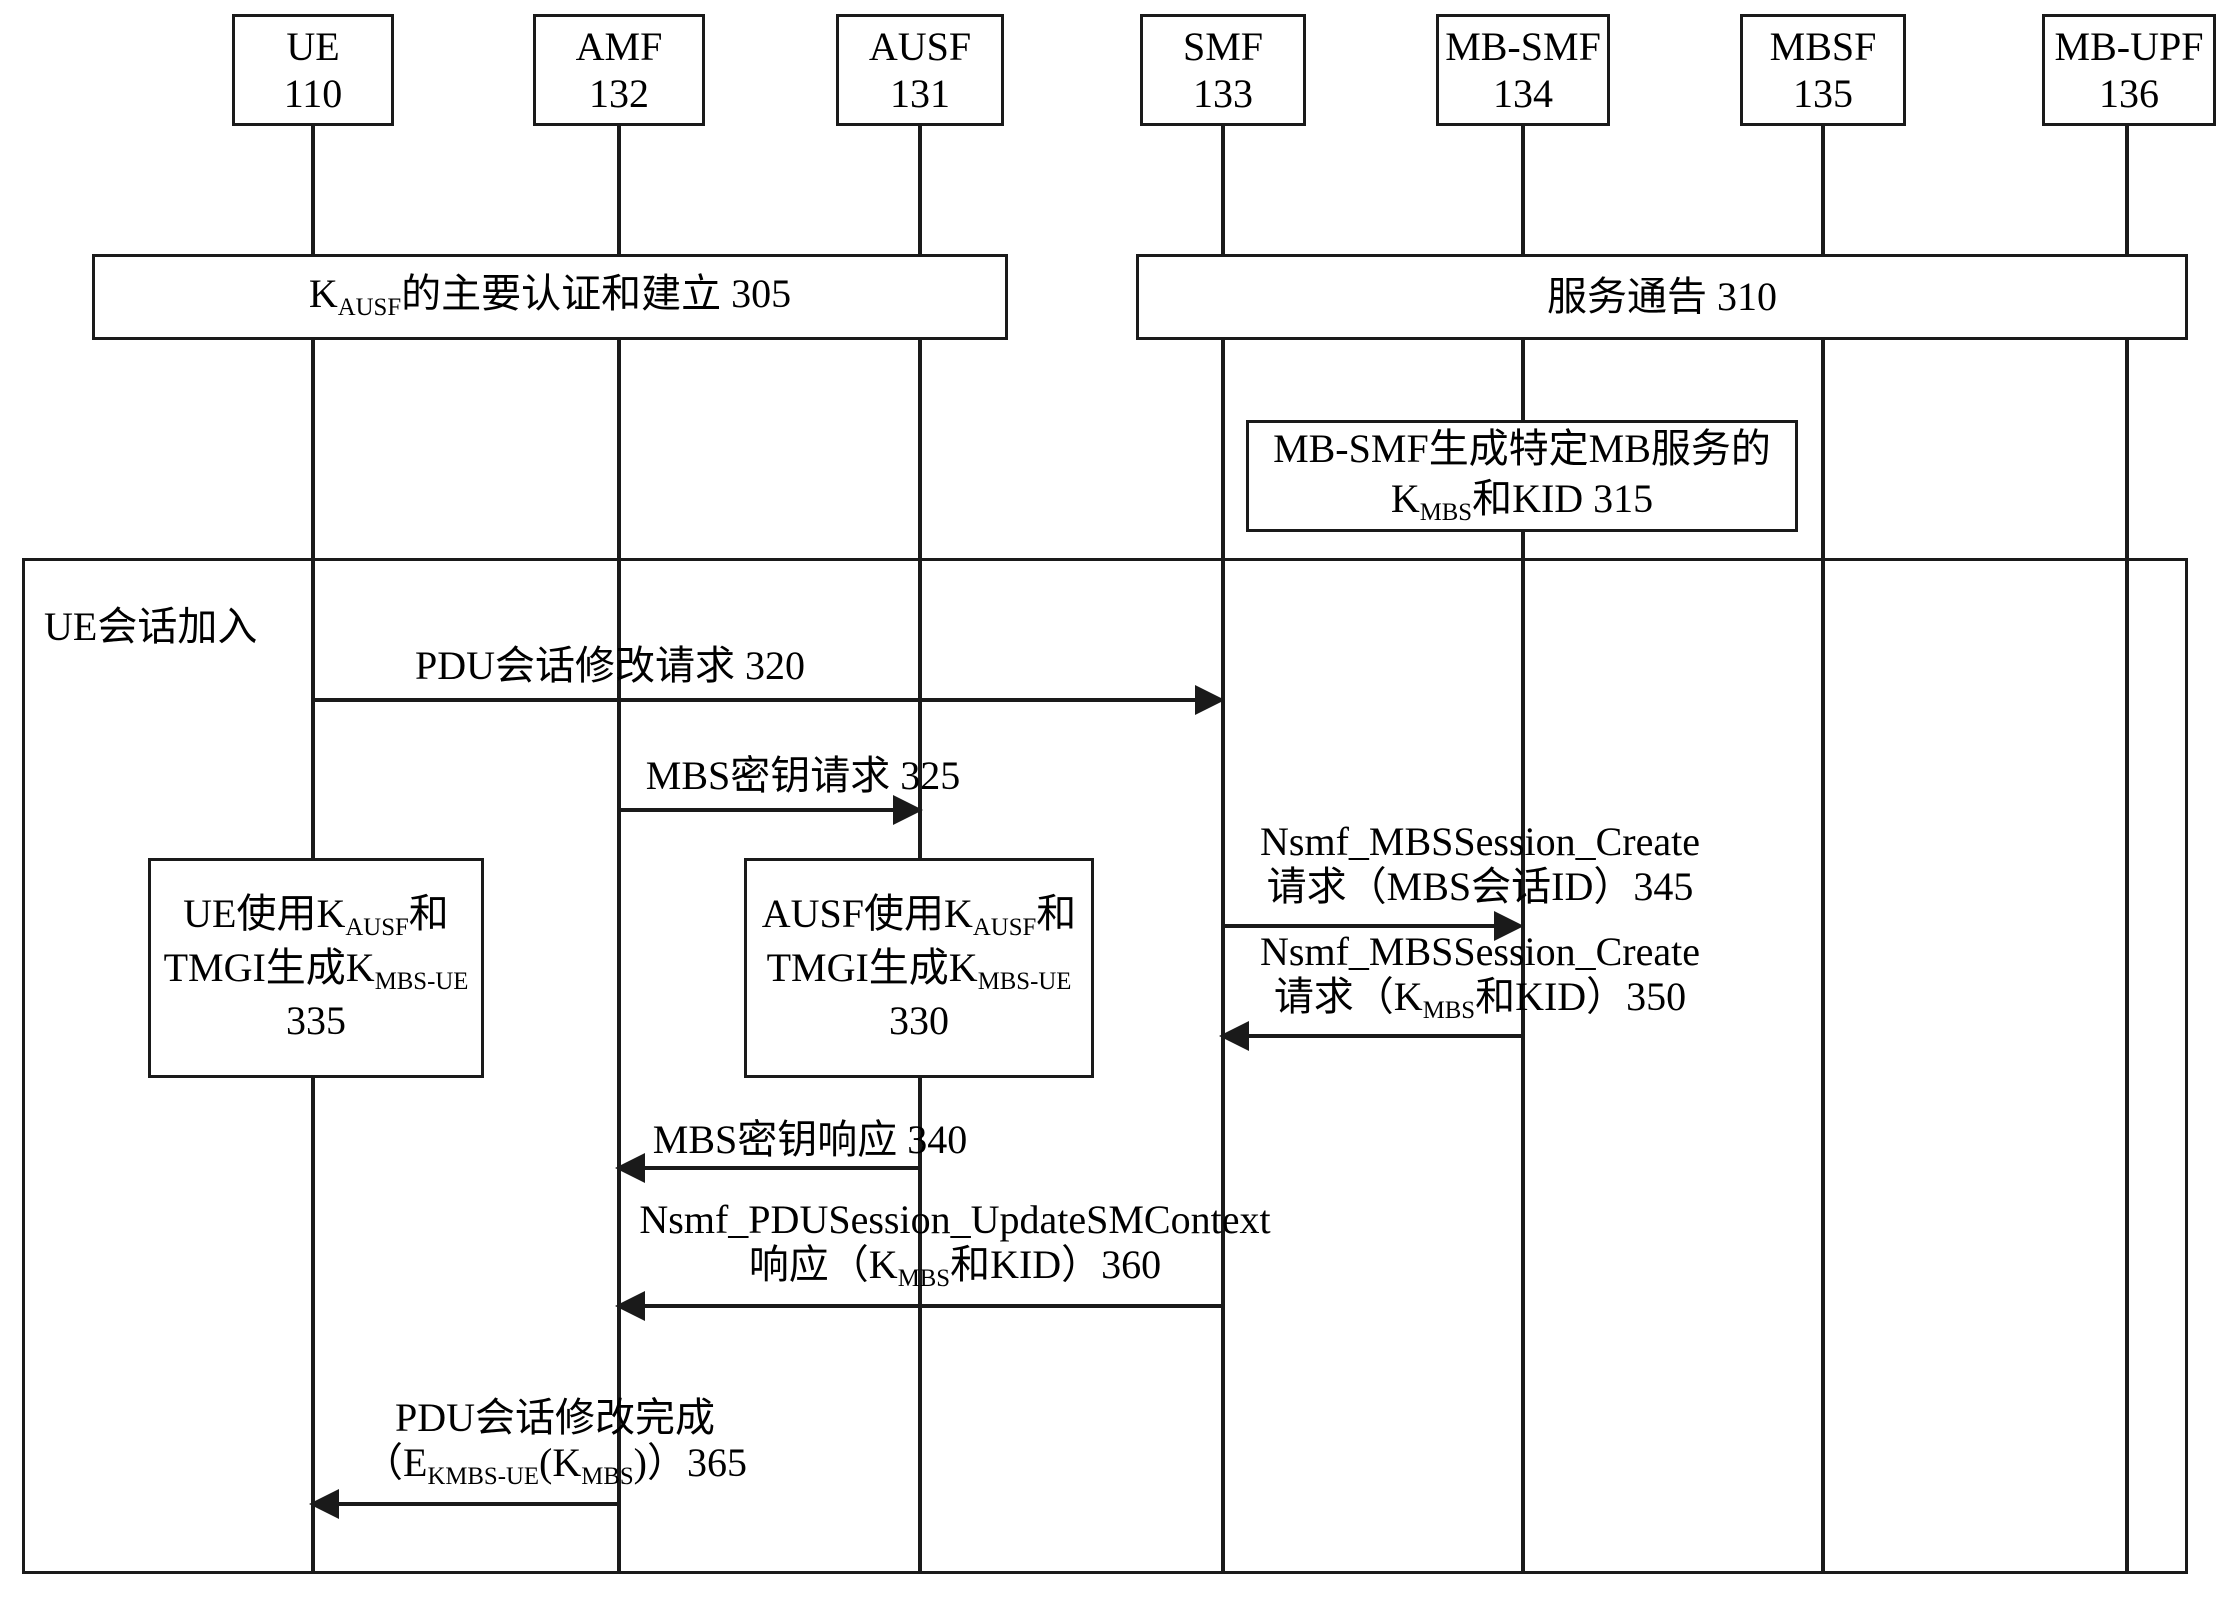 Image resolution: width=2216 pixels, height=1614 pixels. What do you see at coordinates (1523, 93) in the screenshot?
I see `actor-number-mb-smf: 134` at bounding box center [1523, 93].